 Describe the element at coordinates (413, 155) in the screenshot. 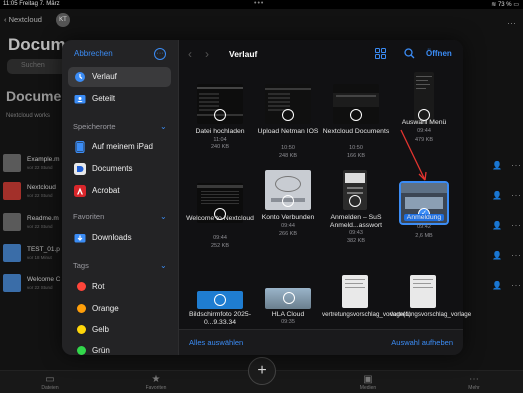

I see `annotation-arrow` at that location.